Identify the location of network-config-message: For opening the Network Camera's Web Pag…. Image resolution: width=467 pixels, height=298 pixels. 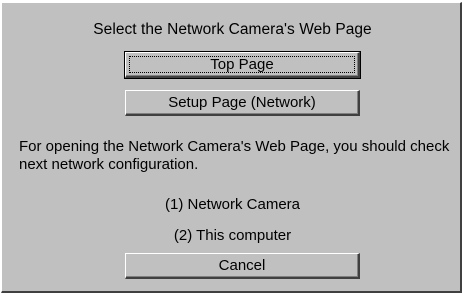
(234, 155).